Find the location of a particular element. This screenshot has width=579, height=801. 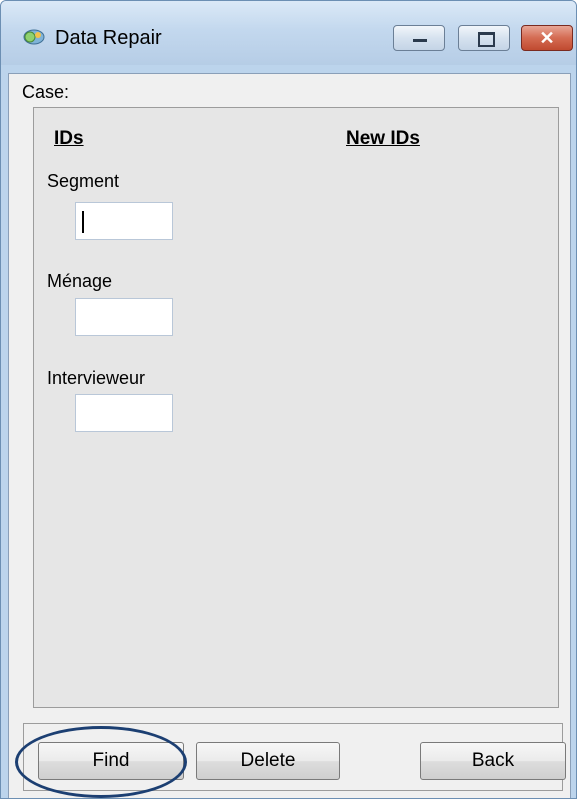

maximize-button is located at coordinates (484, 38).